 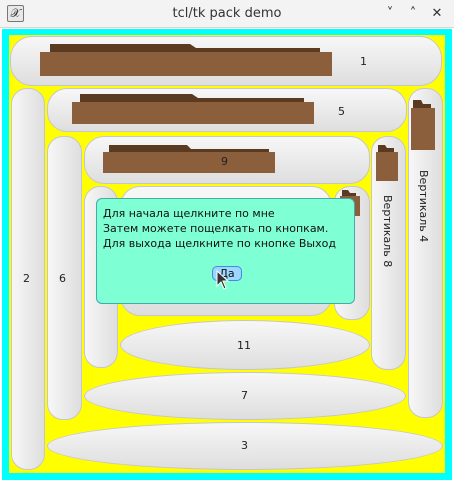 What do you see at coordinates (341, 111) in the screenshot?
I see `button-5-label: 5` at bounding box center [341, 111].